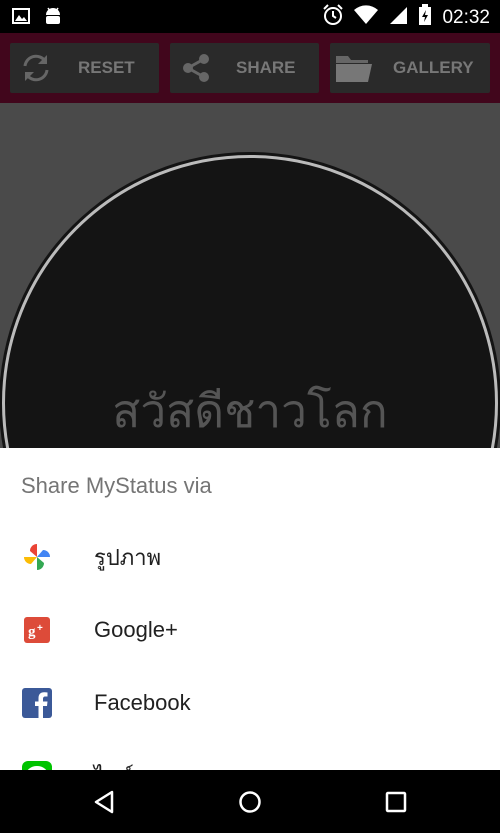 This screenshot has width=500, height=833. I want to click on google-photos-icon, so click(37, 557).